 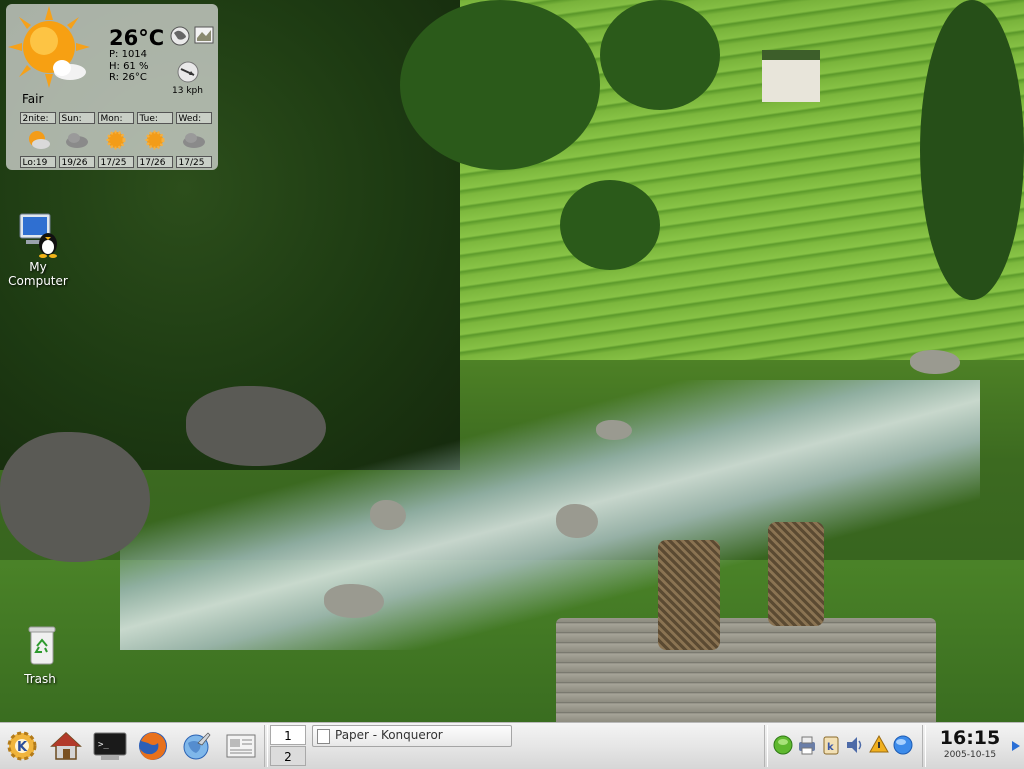 I want to click on trash-icon, so click(x=42, y=645).